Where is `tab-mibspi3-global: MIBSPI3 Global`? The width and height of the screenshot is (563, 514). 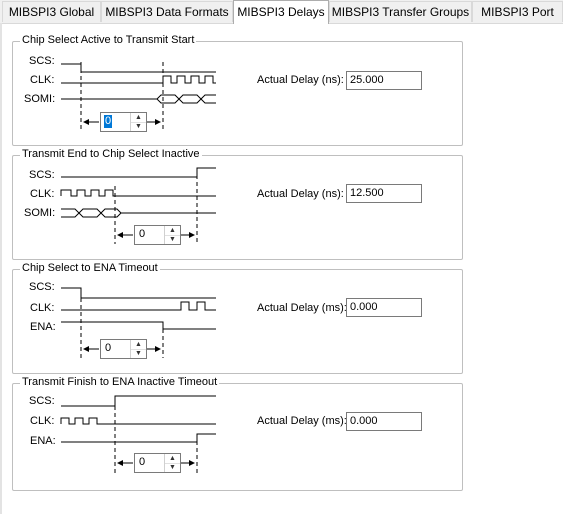
tab-mibspi3-global: MIBSPI3 Global is located at coordinates (51, 11).